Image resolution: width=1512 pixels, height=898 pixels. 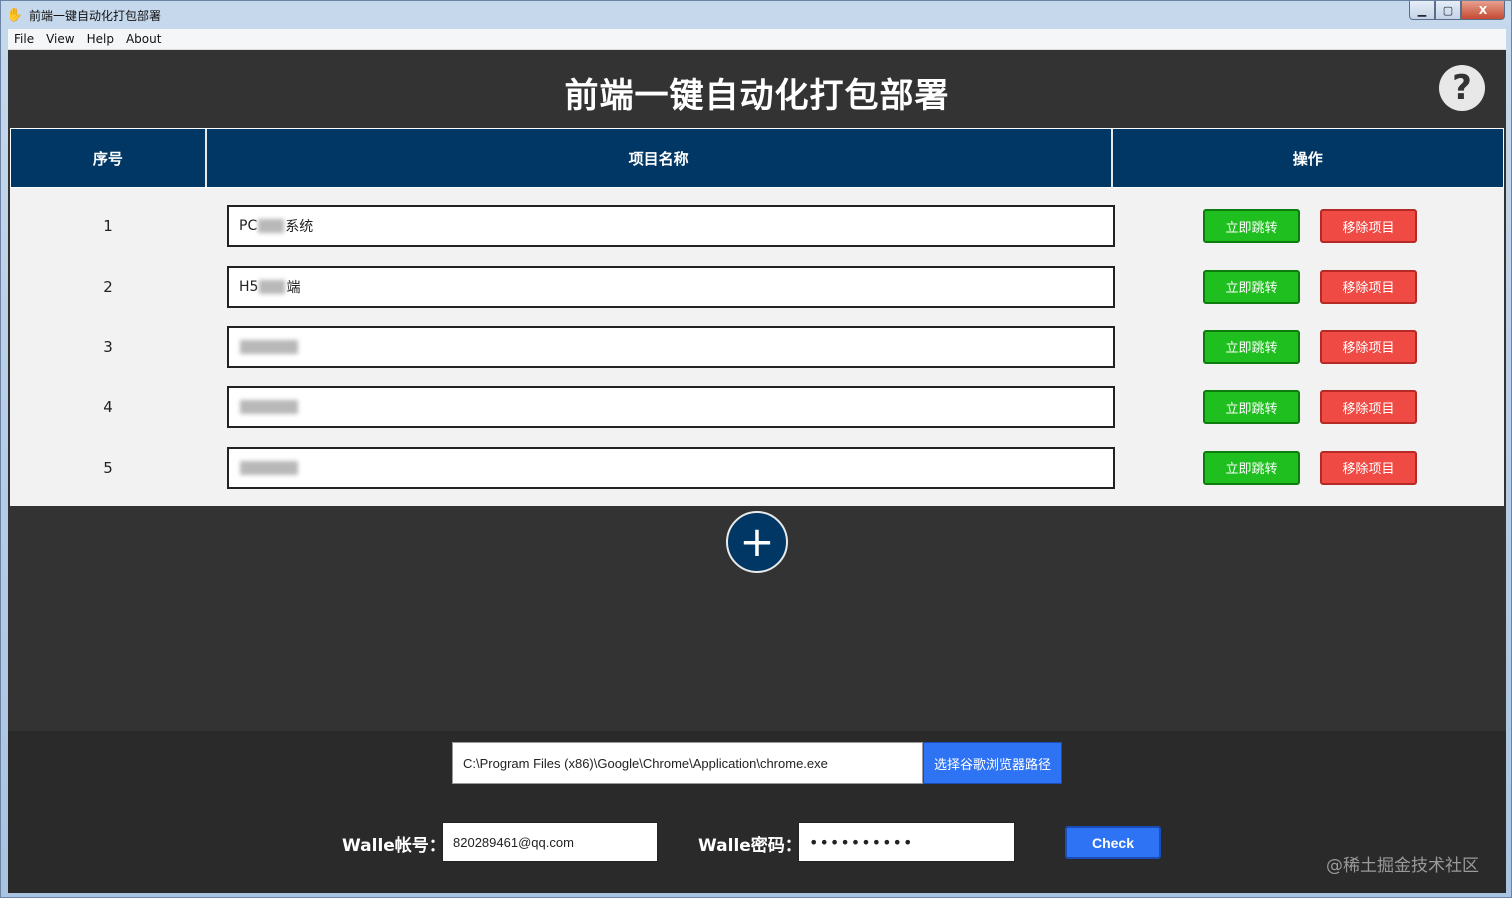 What do you see at coordinates (757, 96) in the screenshot?
I see `page-title: 前端一键自动化打包部署` at bounding box center [757, 96].